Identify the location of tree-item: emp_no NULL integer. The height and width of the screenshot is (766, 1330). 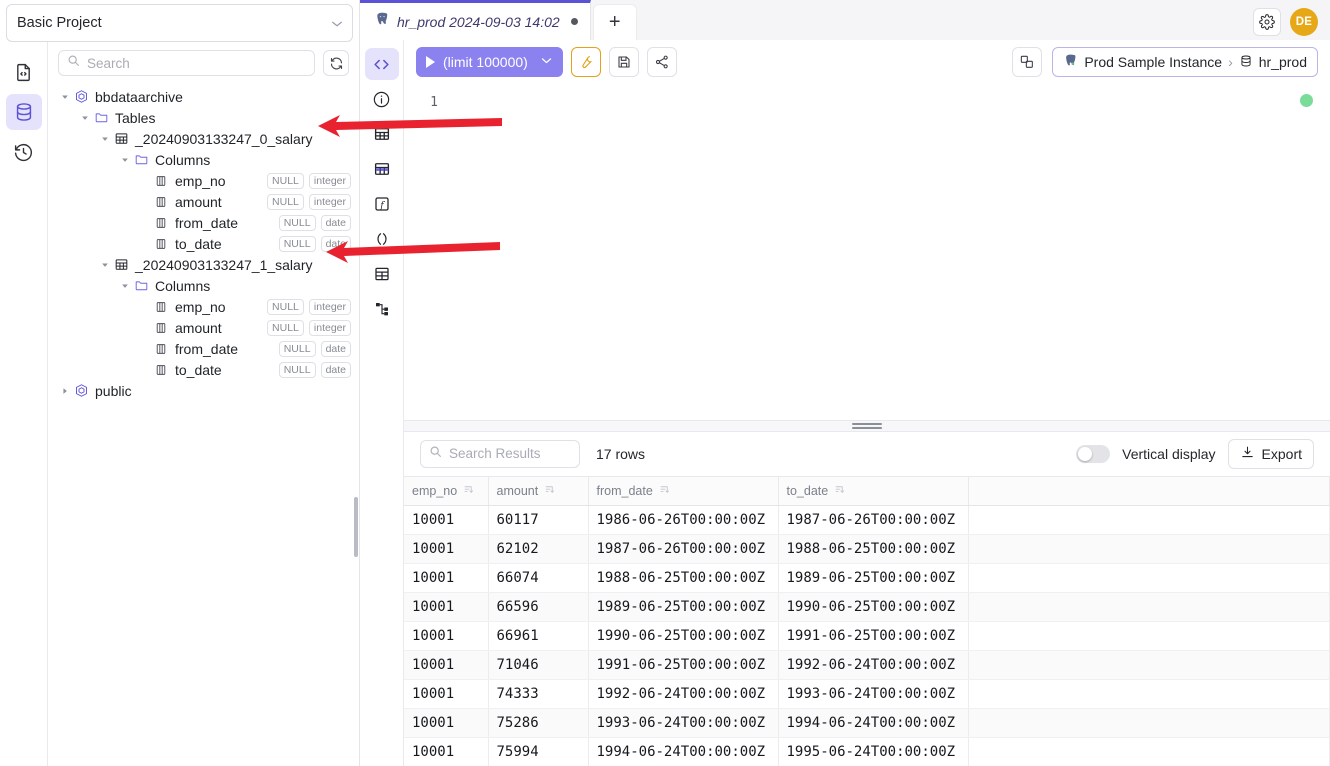
(203, 306).